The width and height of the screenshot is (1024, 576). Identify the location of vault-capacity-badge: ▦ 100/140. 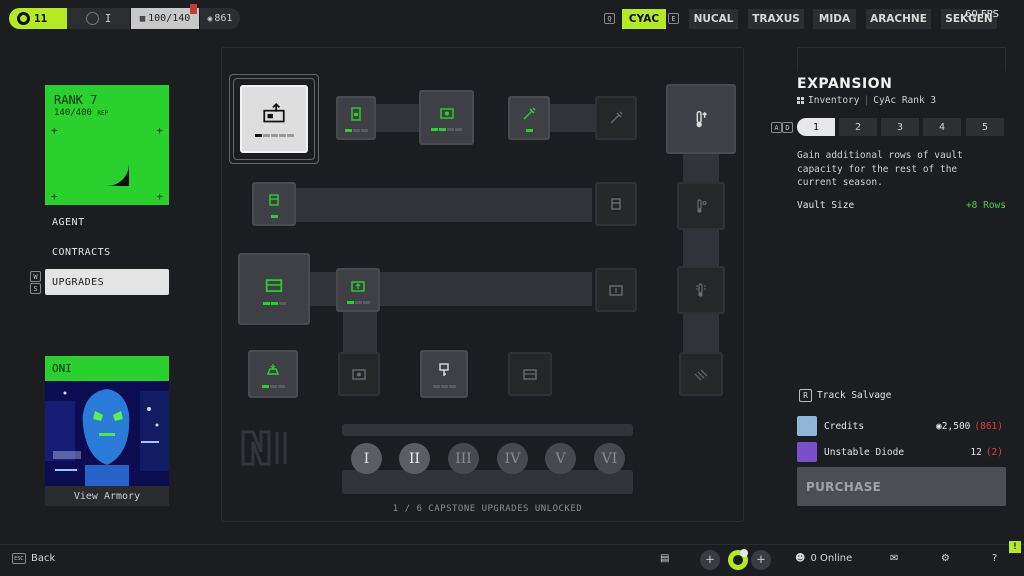
(165, 16).